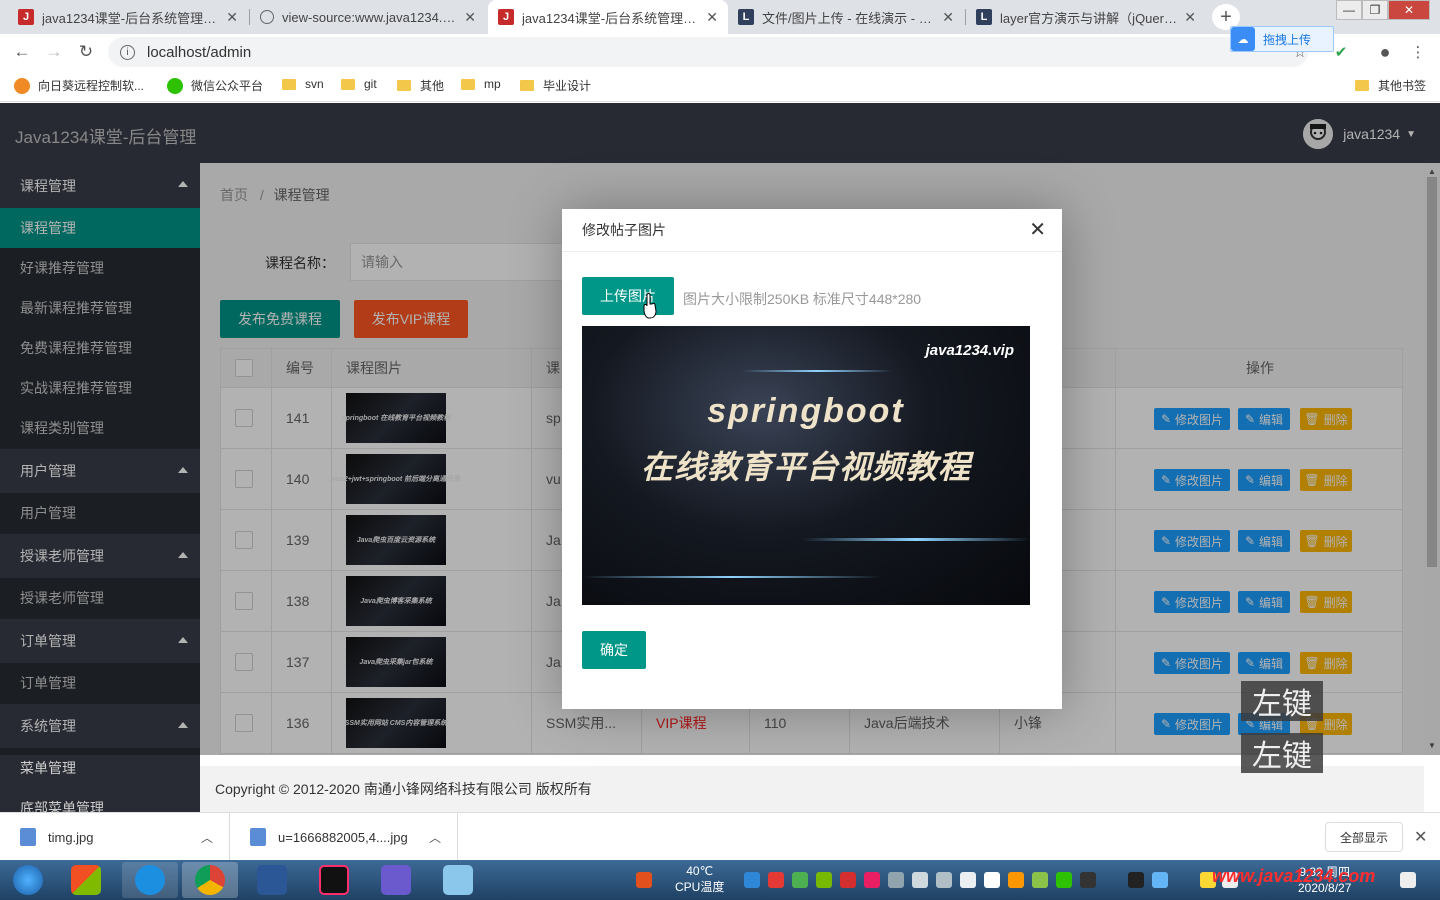 The width and height of the screenshot is (1440, 900). What do you see at coordinates (746, 17) in the screenshot?
I see `layui-favicon-icon: L` at bounding box center [746, 17].